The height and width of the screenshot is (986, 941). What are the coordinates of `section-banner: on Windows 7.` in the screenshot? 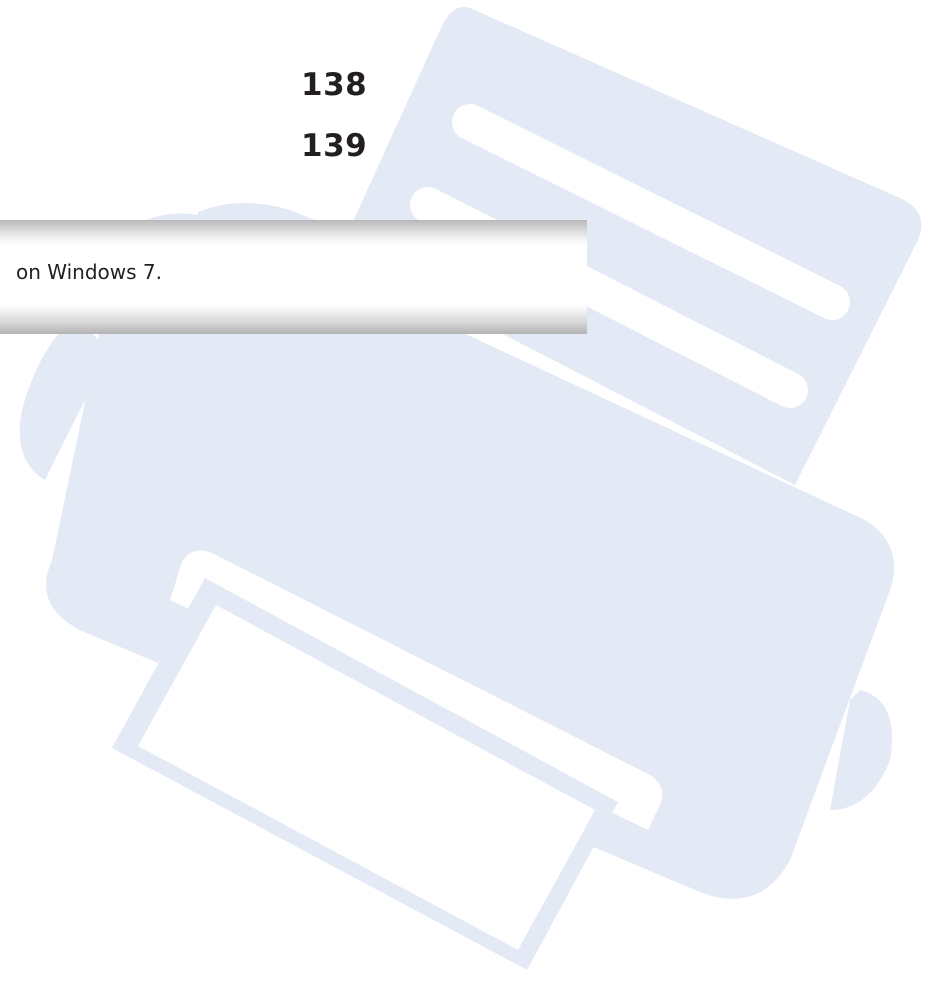 It's located at (293, 277).